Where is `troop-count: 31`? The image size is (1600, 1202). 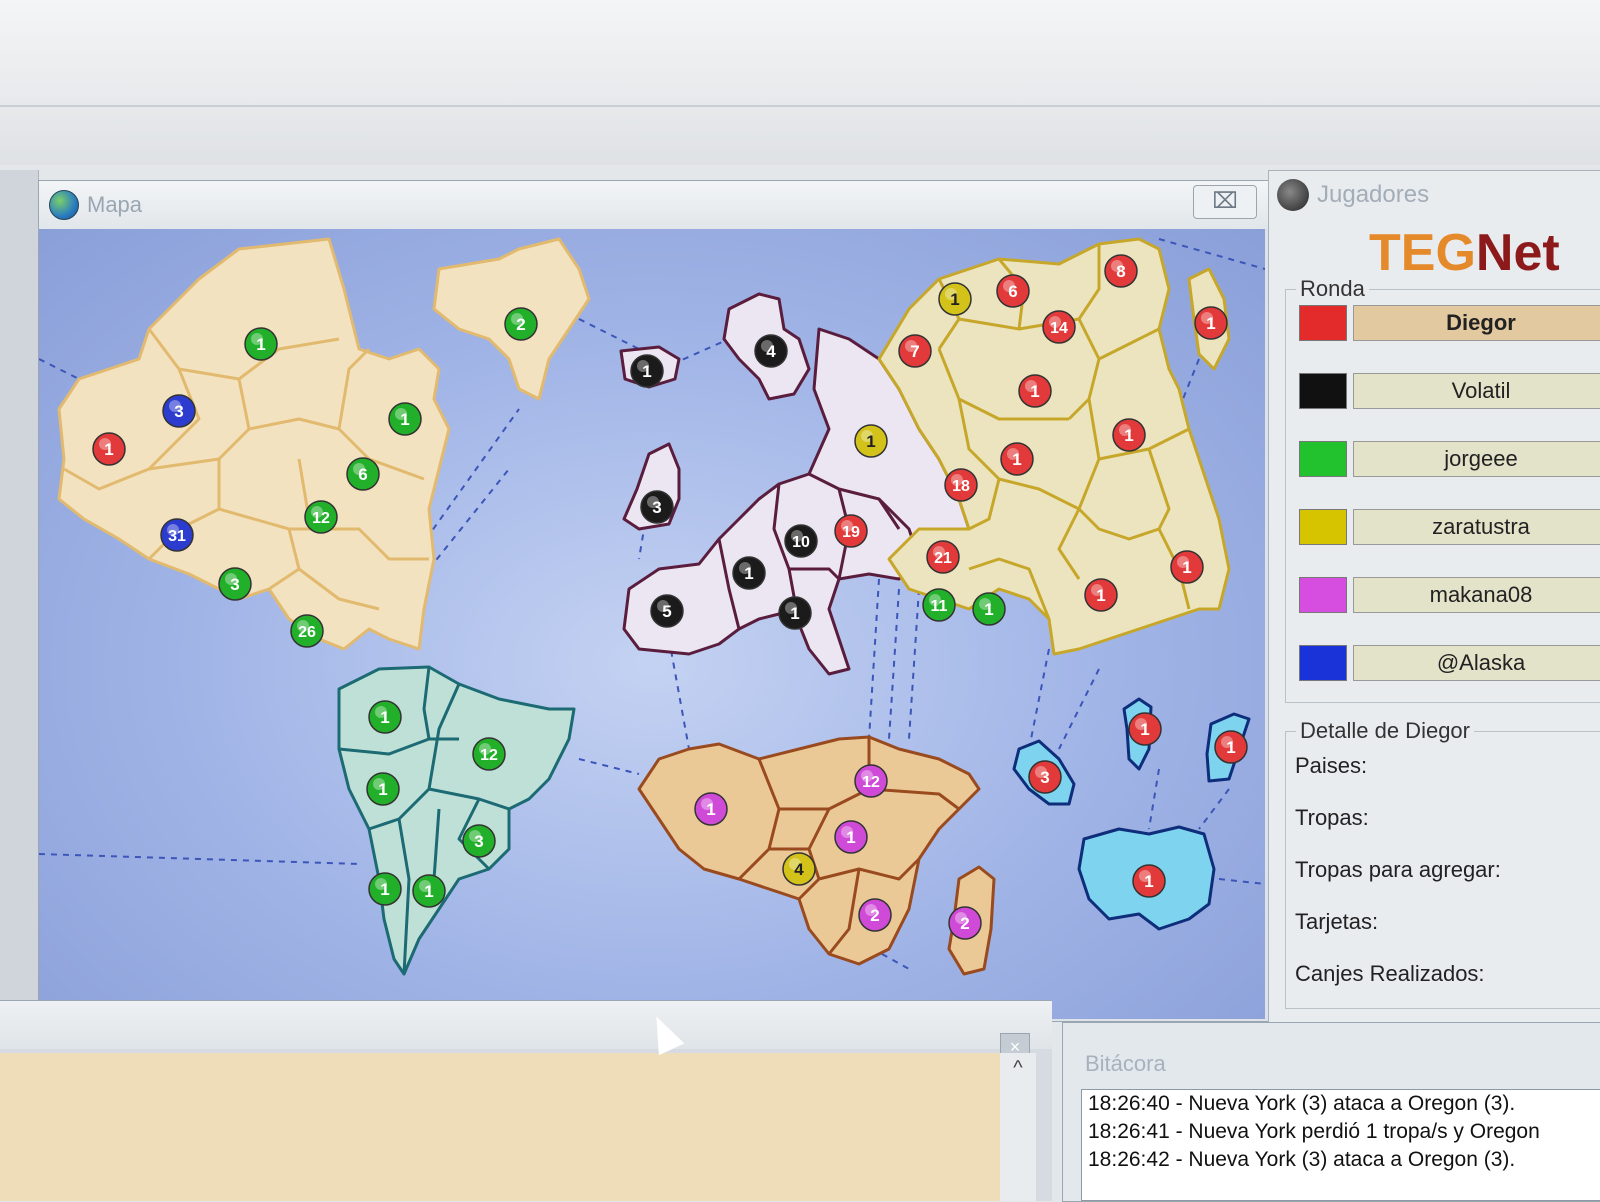 troop-count: 31 is located at coordinates (177, 536).